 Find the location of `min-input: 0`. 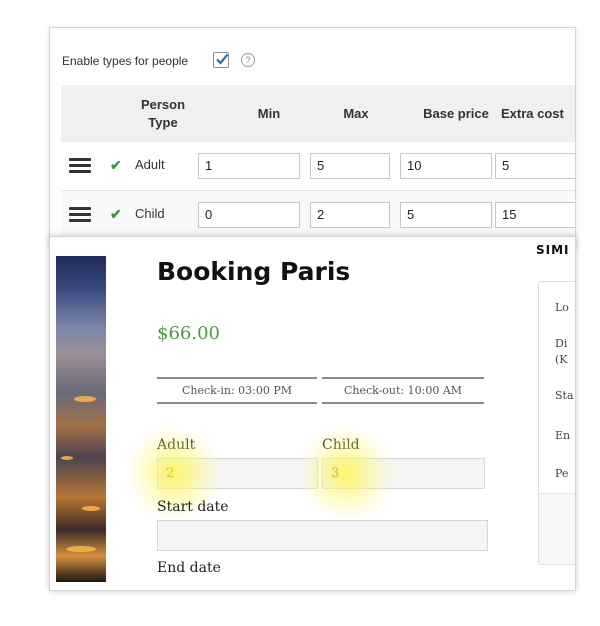

min-input: 0 is located at coordinates (249, 215).